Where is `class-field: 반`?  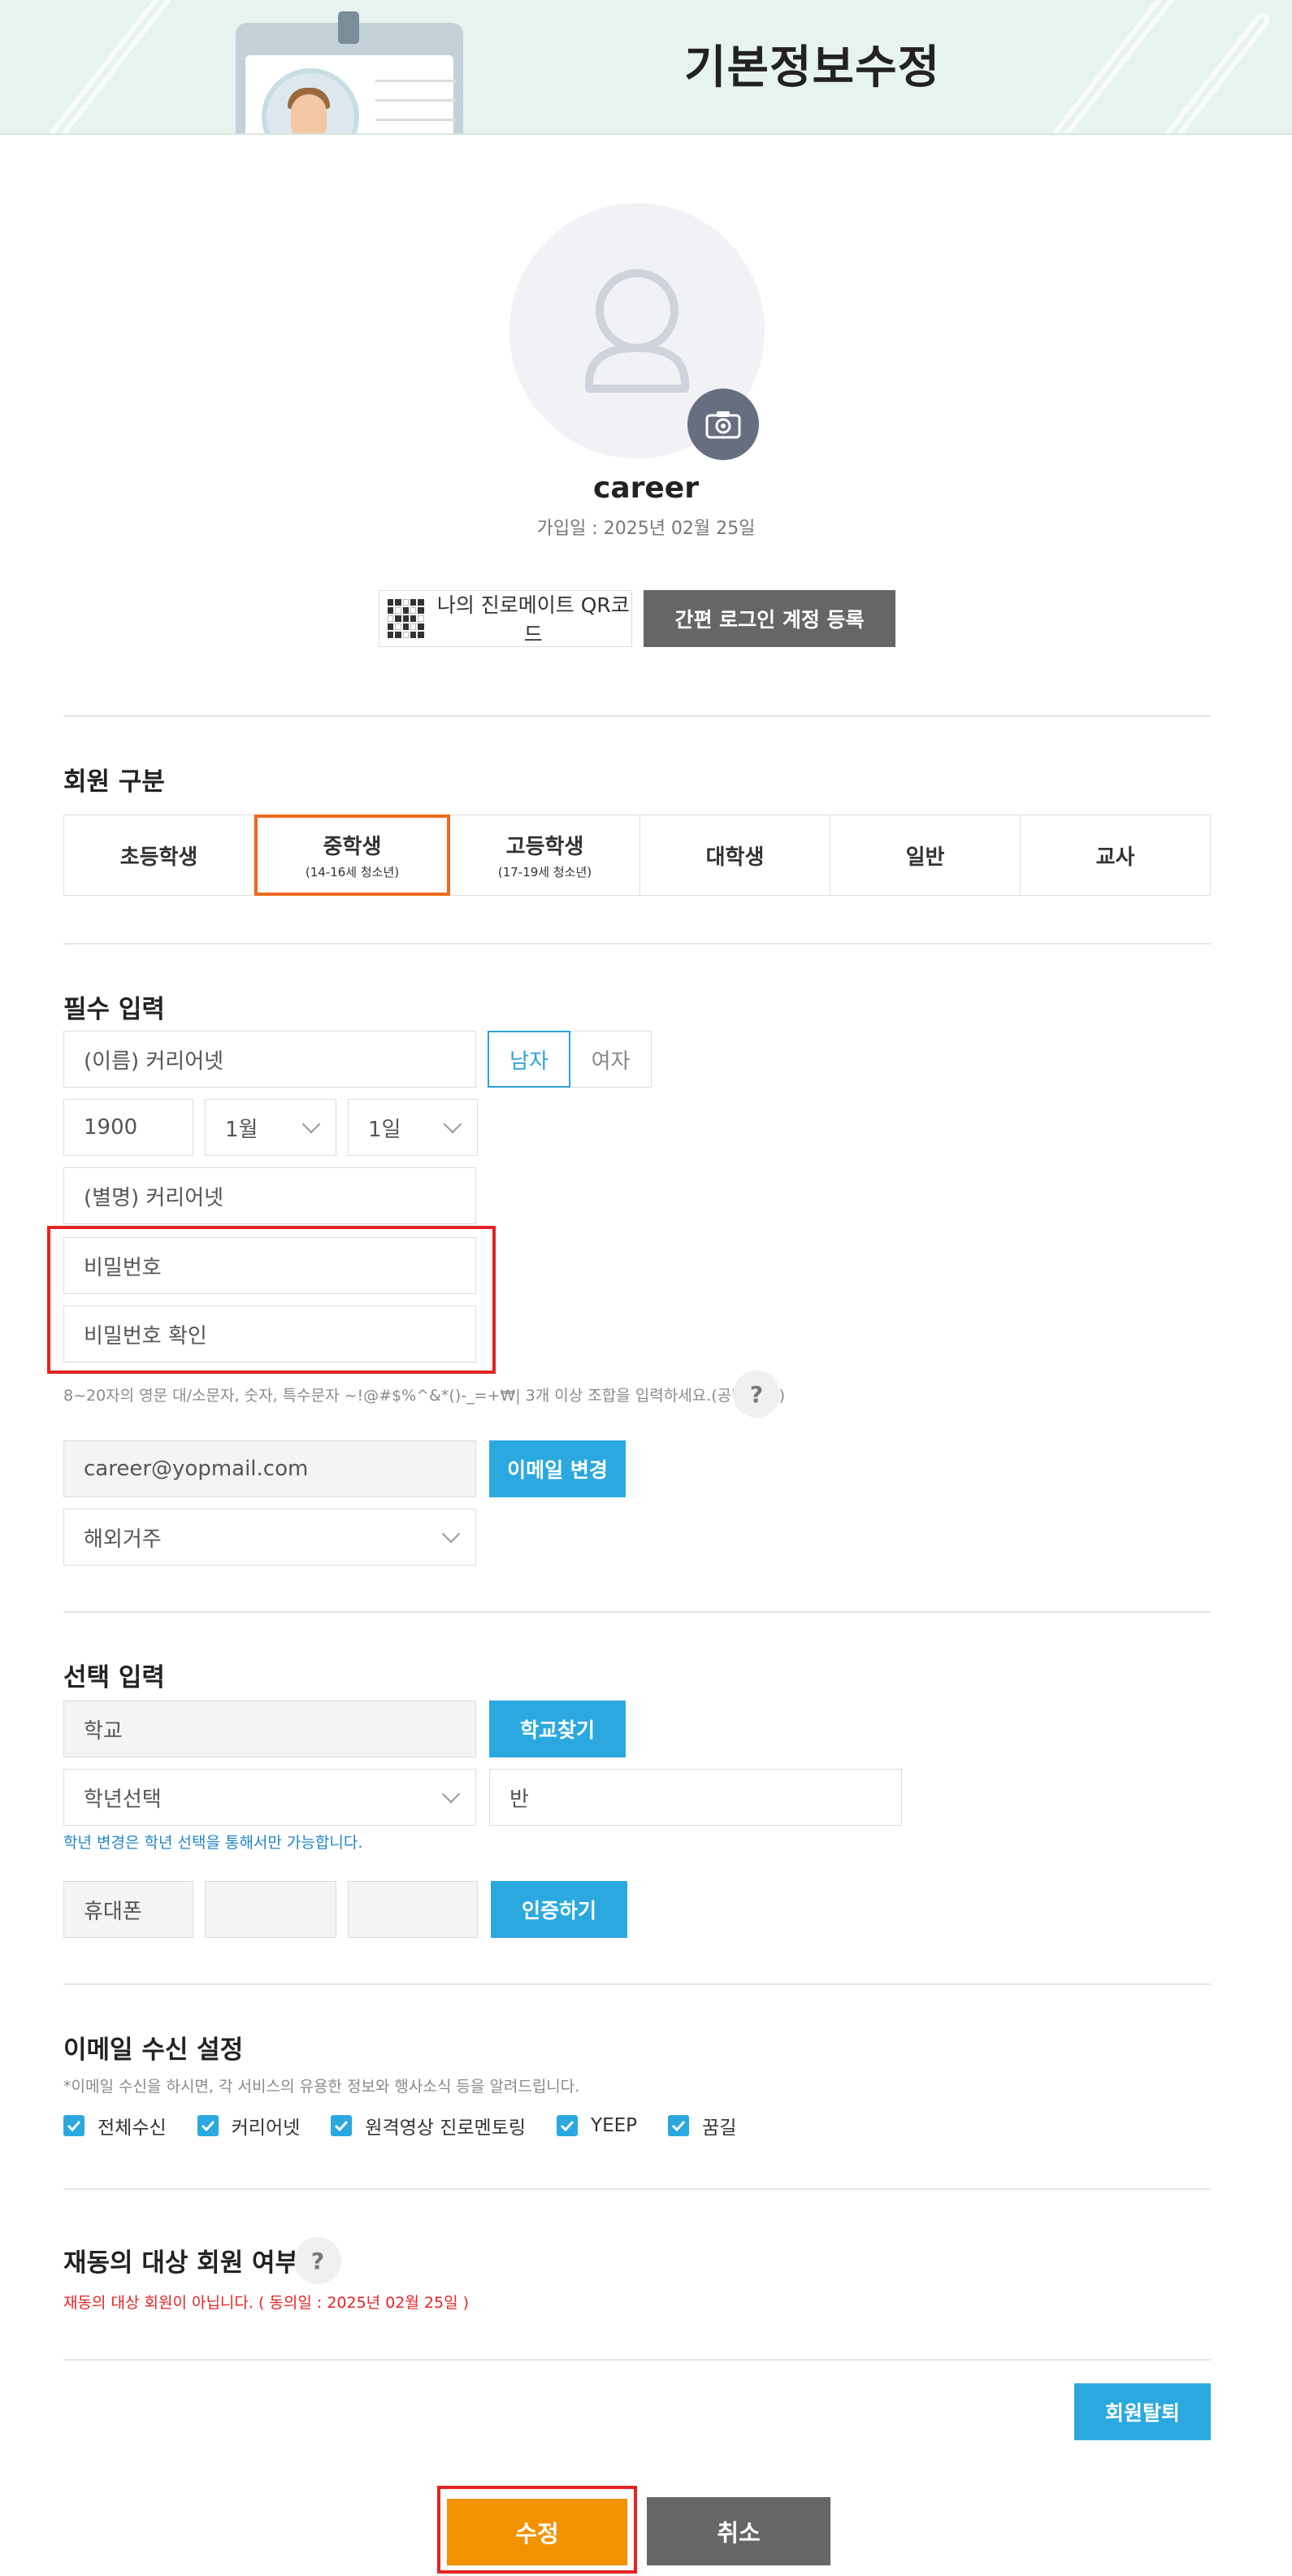
class-field: 반 is located at coordinates (695, 1797).